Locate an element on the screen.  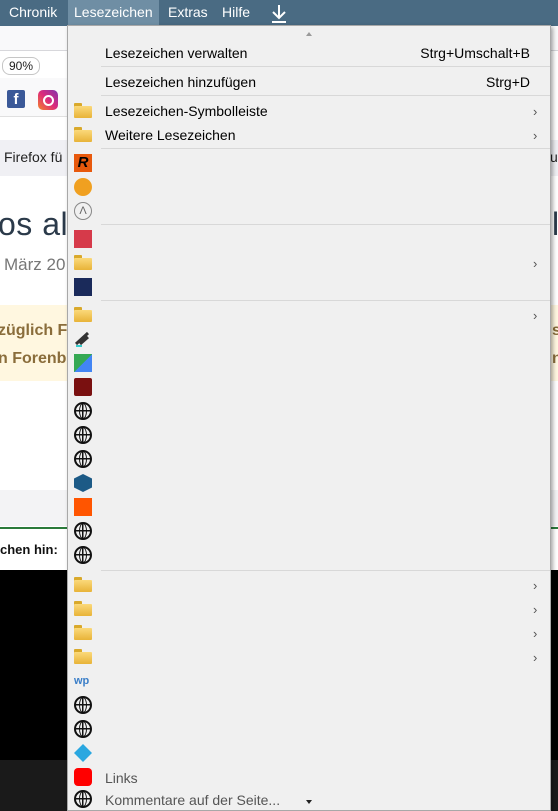
page-title-right: l is located at coordinates (555, 224).